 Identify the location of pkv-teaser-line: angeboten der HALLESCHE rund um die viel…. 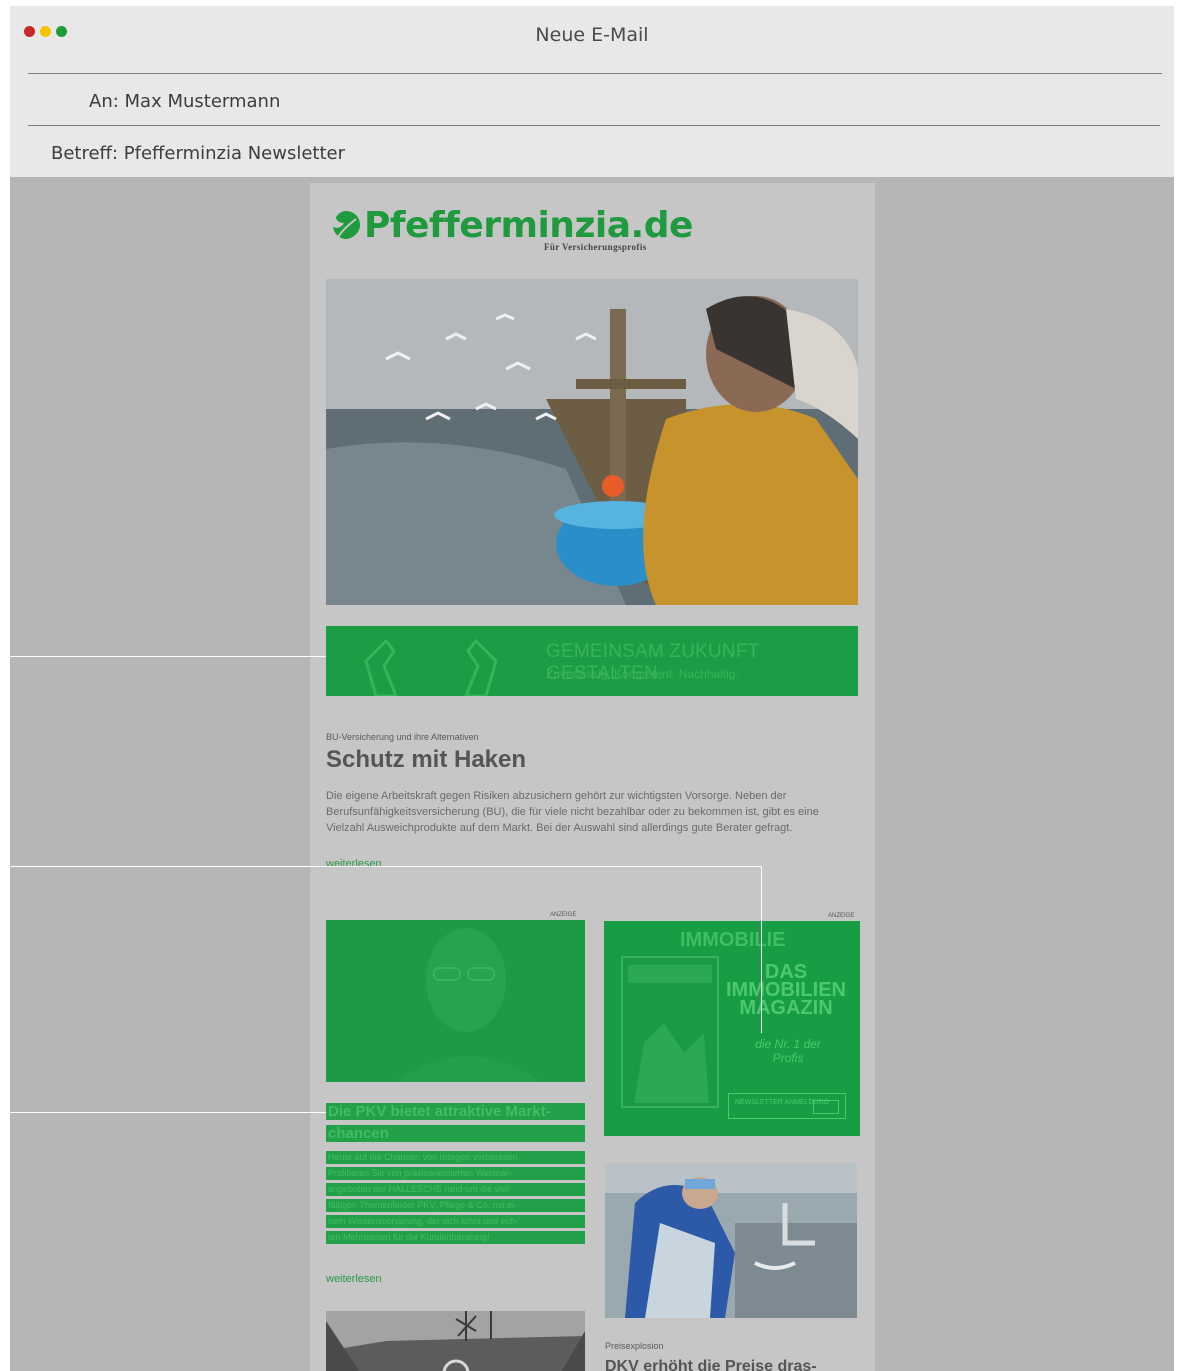
(455, 1189).